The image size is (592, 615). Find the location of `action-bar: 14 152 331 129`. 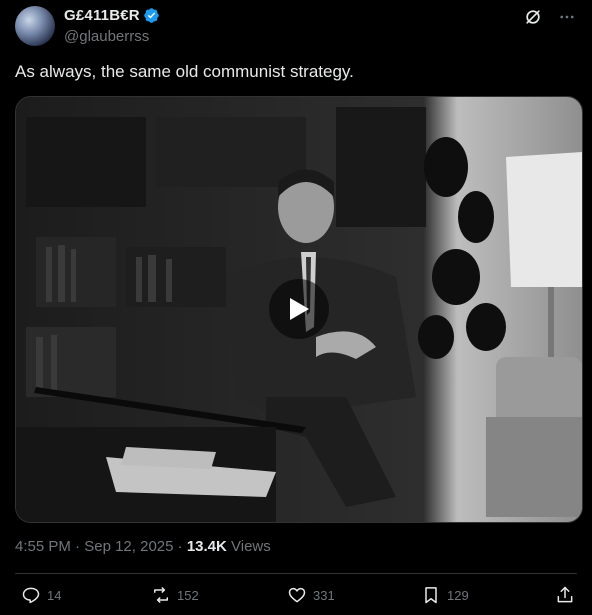

action-bar: 14 152 331 129 is located at coordinates (296, 598).